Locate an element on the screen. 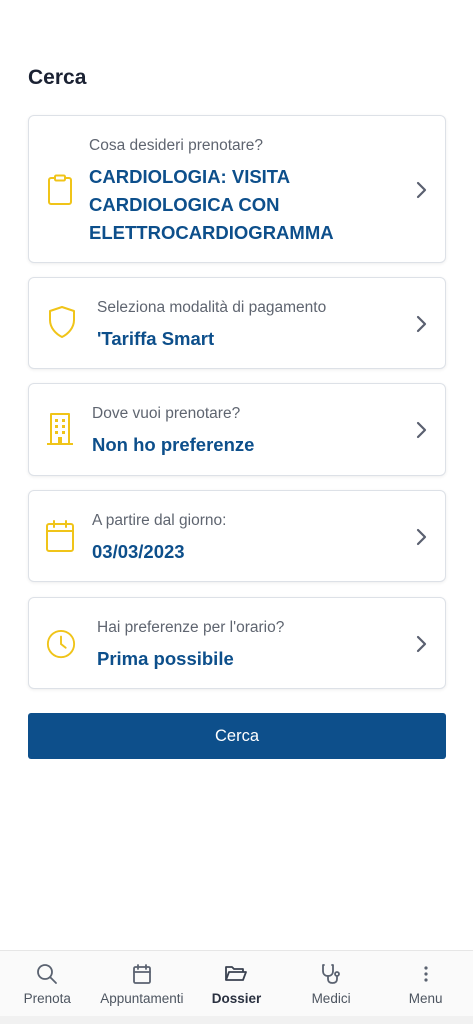 Image resolution: width=473 pixels, height=1024 pixels. nav-item-dossier: Dossier is located at coordinates (236, 983).